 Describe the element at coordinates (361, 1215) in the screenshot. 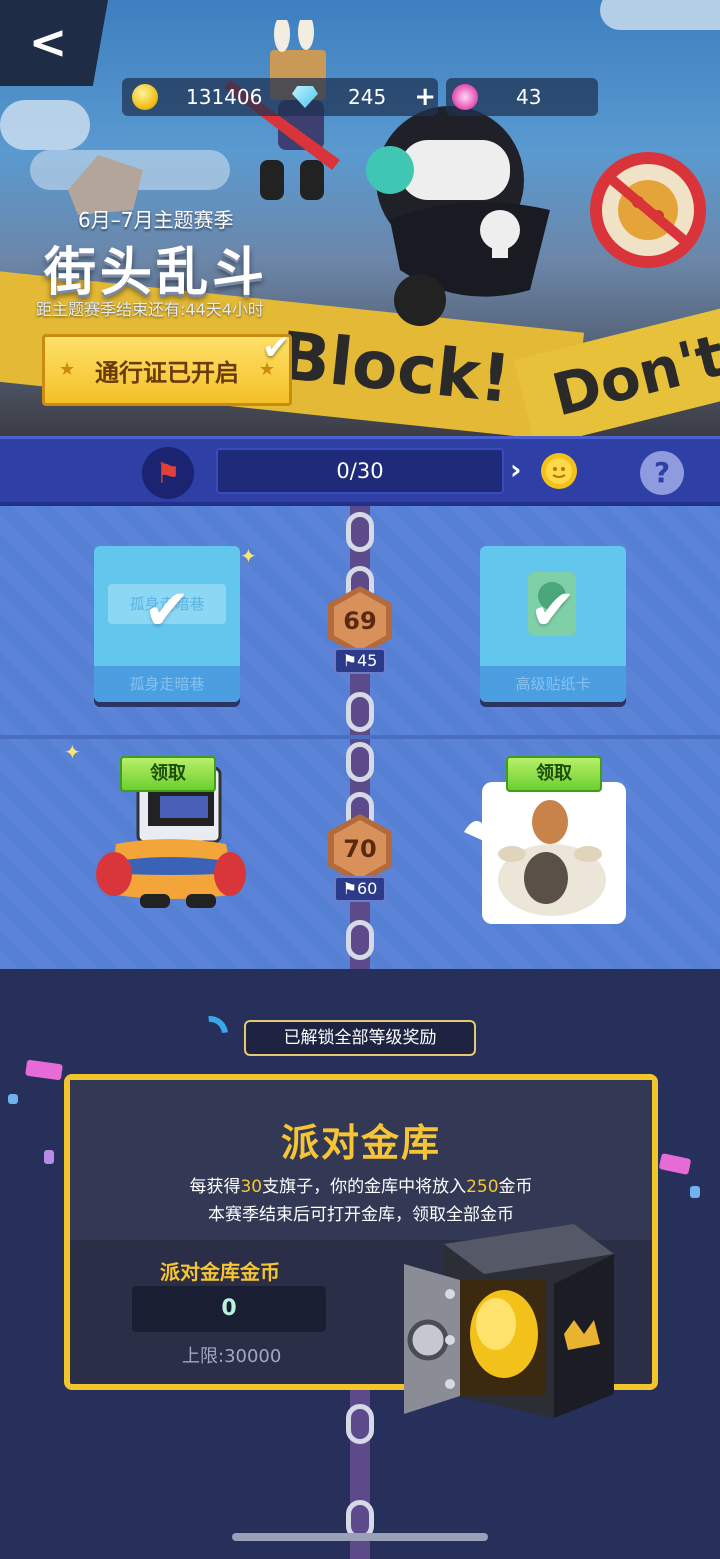

I see `vault-description-line2: 本赛季结束后可打开金库，领取全部金币` at that location.